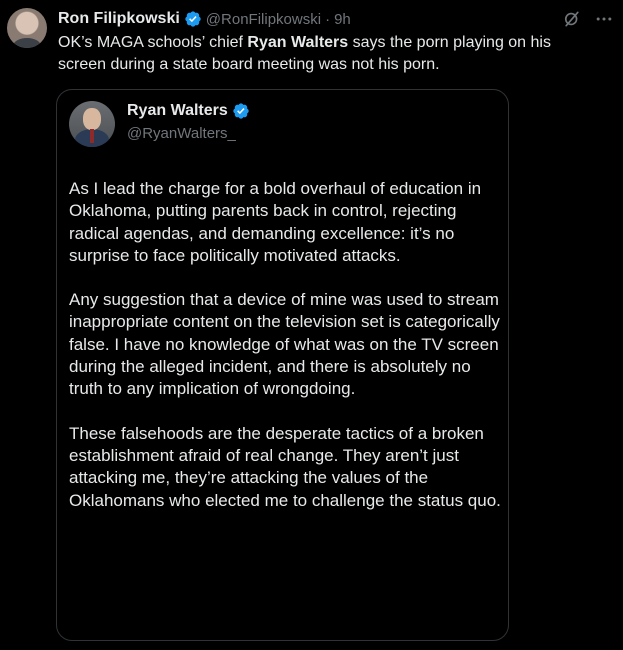 This screenshot has width=623, height=650. What do you see at coordinates (342, 19) in the screenshot?
I see `timestamp: 9h` at bounding box center [342, 19].